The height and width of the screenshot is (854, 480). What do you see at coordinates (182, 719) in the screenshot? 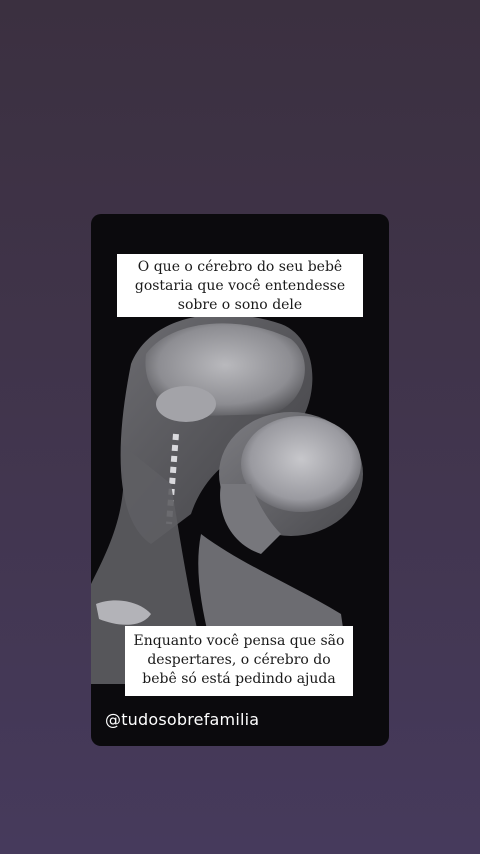
I see `account-handle: @tudosobrefamilia` at bounding box center [182, 719].